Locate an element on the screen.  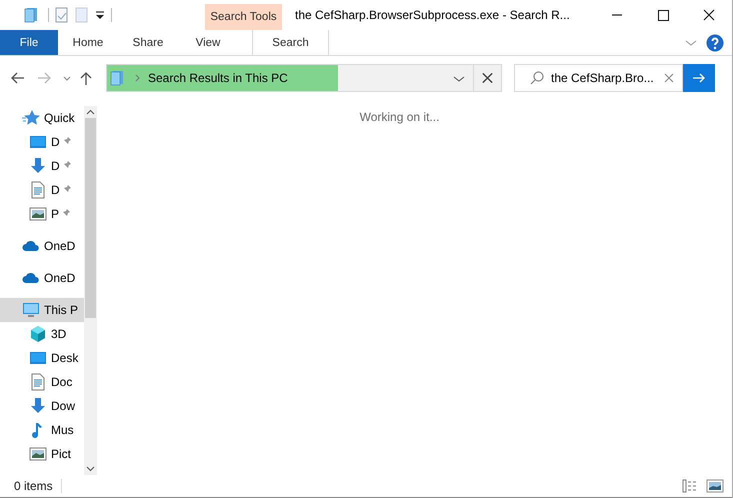
nav-item: P is located at coordinates (42, 214).